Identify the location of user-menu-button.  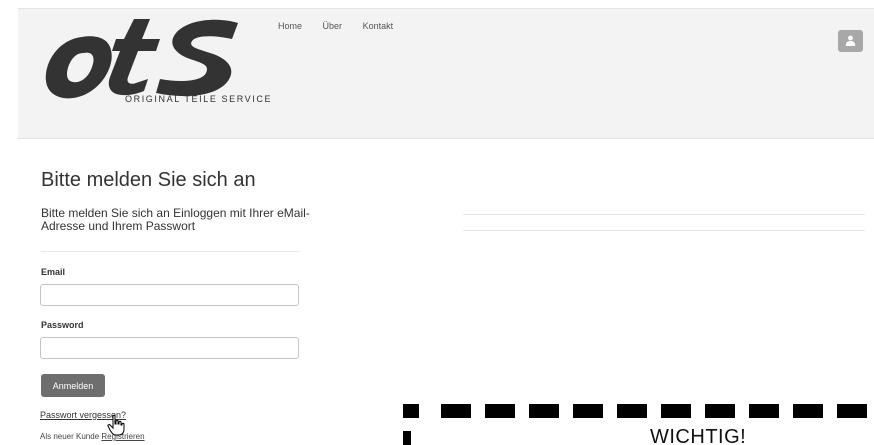
(850, 41).